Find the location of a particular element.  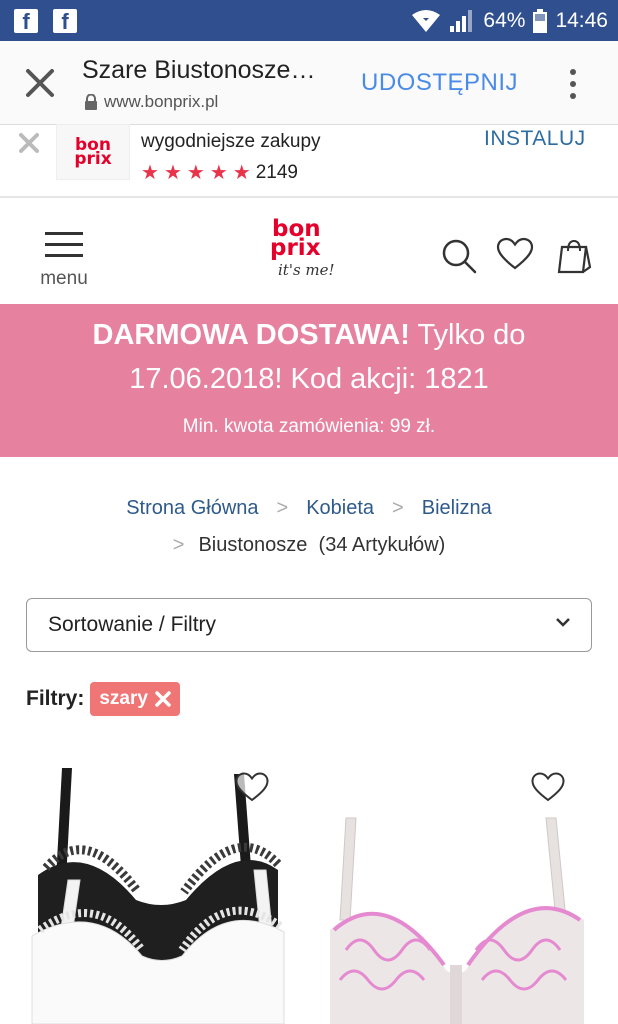

menu-label: menu is located at coordinates (64, 278).